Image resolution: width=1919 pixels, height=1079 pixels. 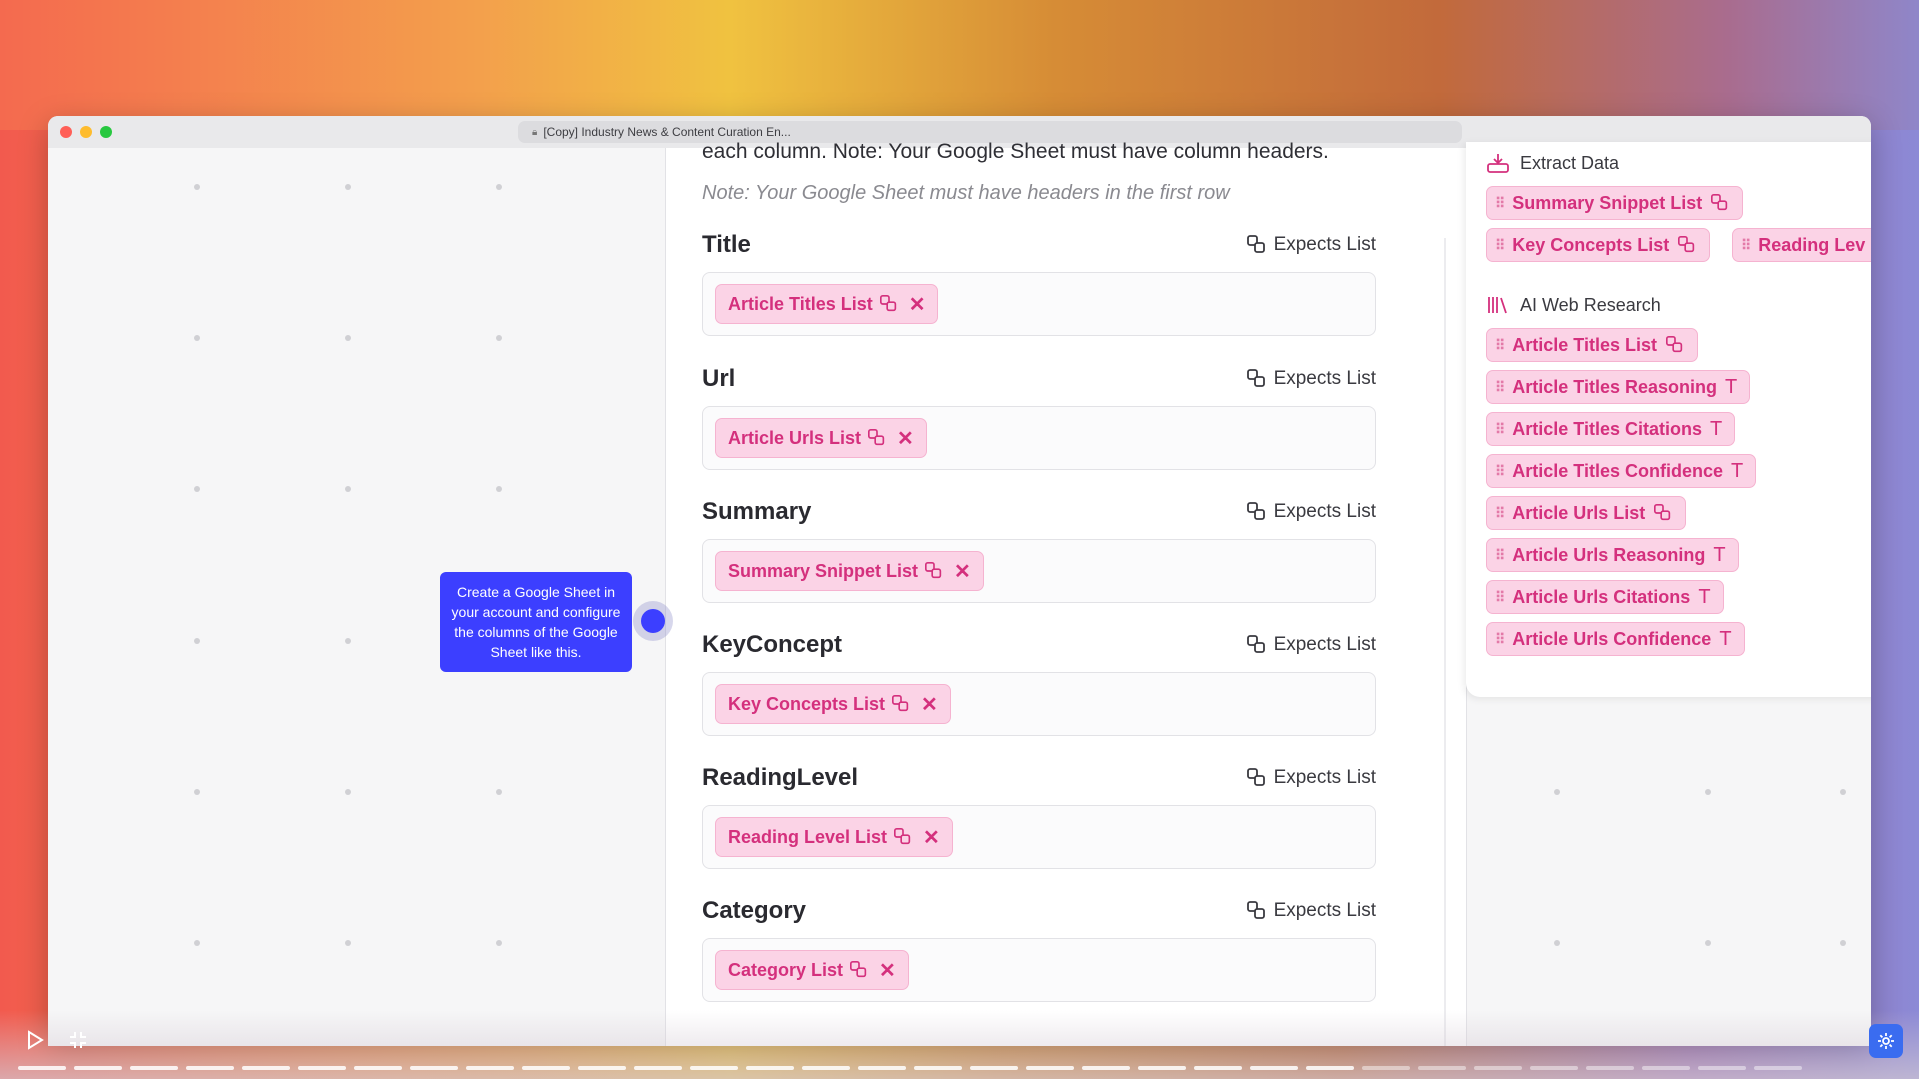 What do you see at coordinates (35, 1043) in the screenshot?
I see `play-button` at bounding box center [35, 1043].